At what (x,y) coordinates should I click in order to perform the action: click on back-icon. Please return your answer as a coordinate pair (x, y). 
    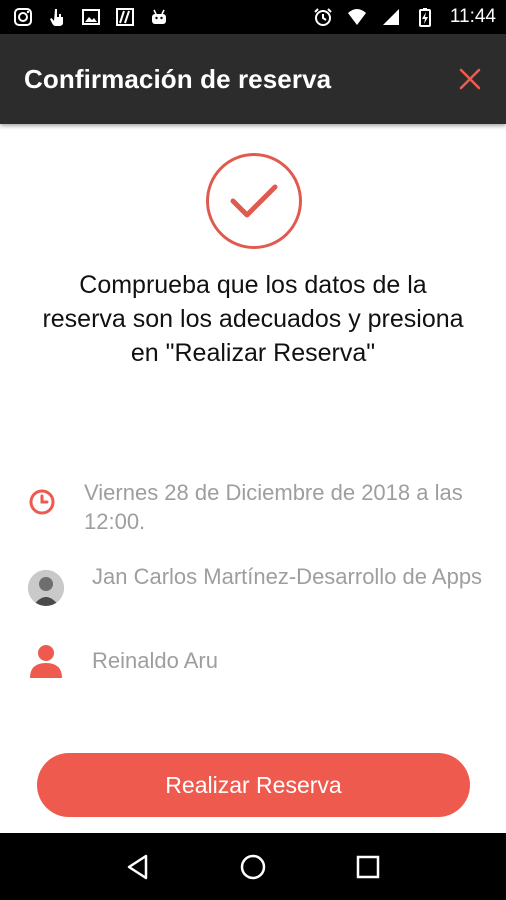
    Looking at the image, I should click on (137, 866).